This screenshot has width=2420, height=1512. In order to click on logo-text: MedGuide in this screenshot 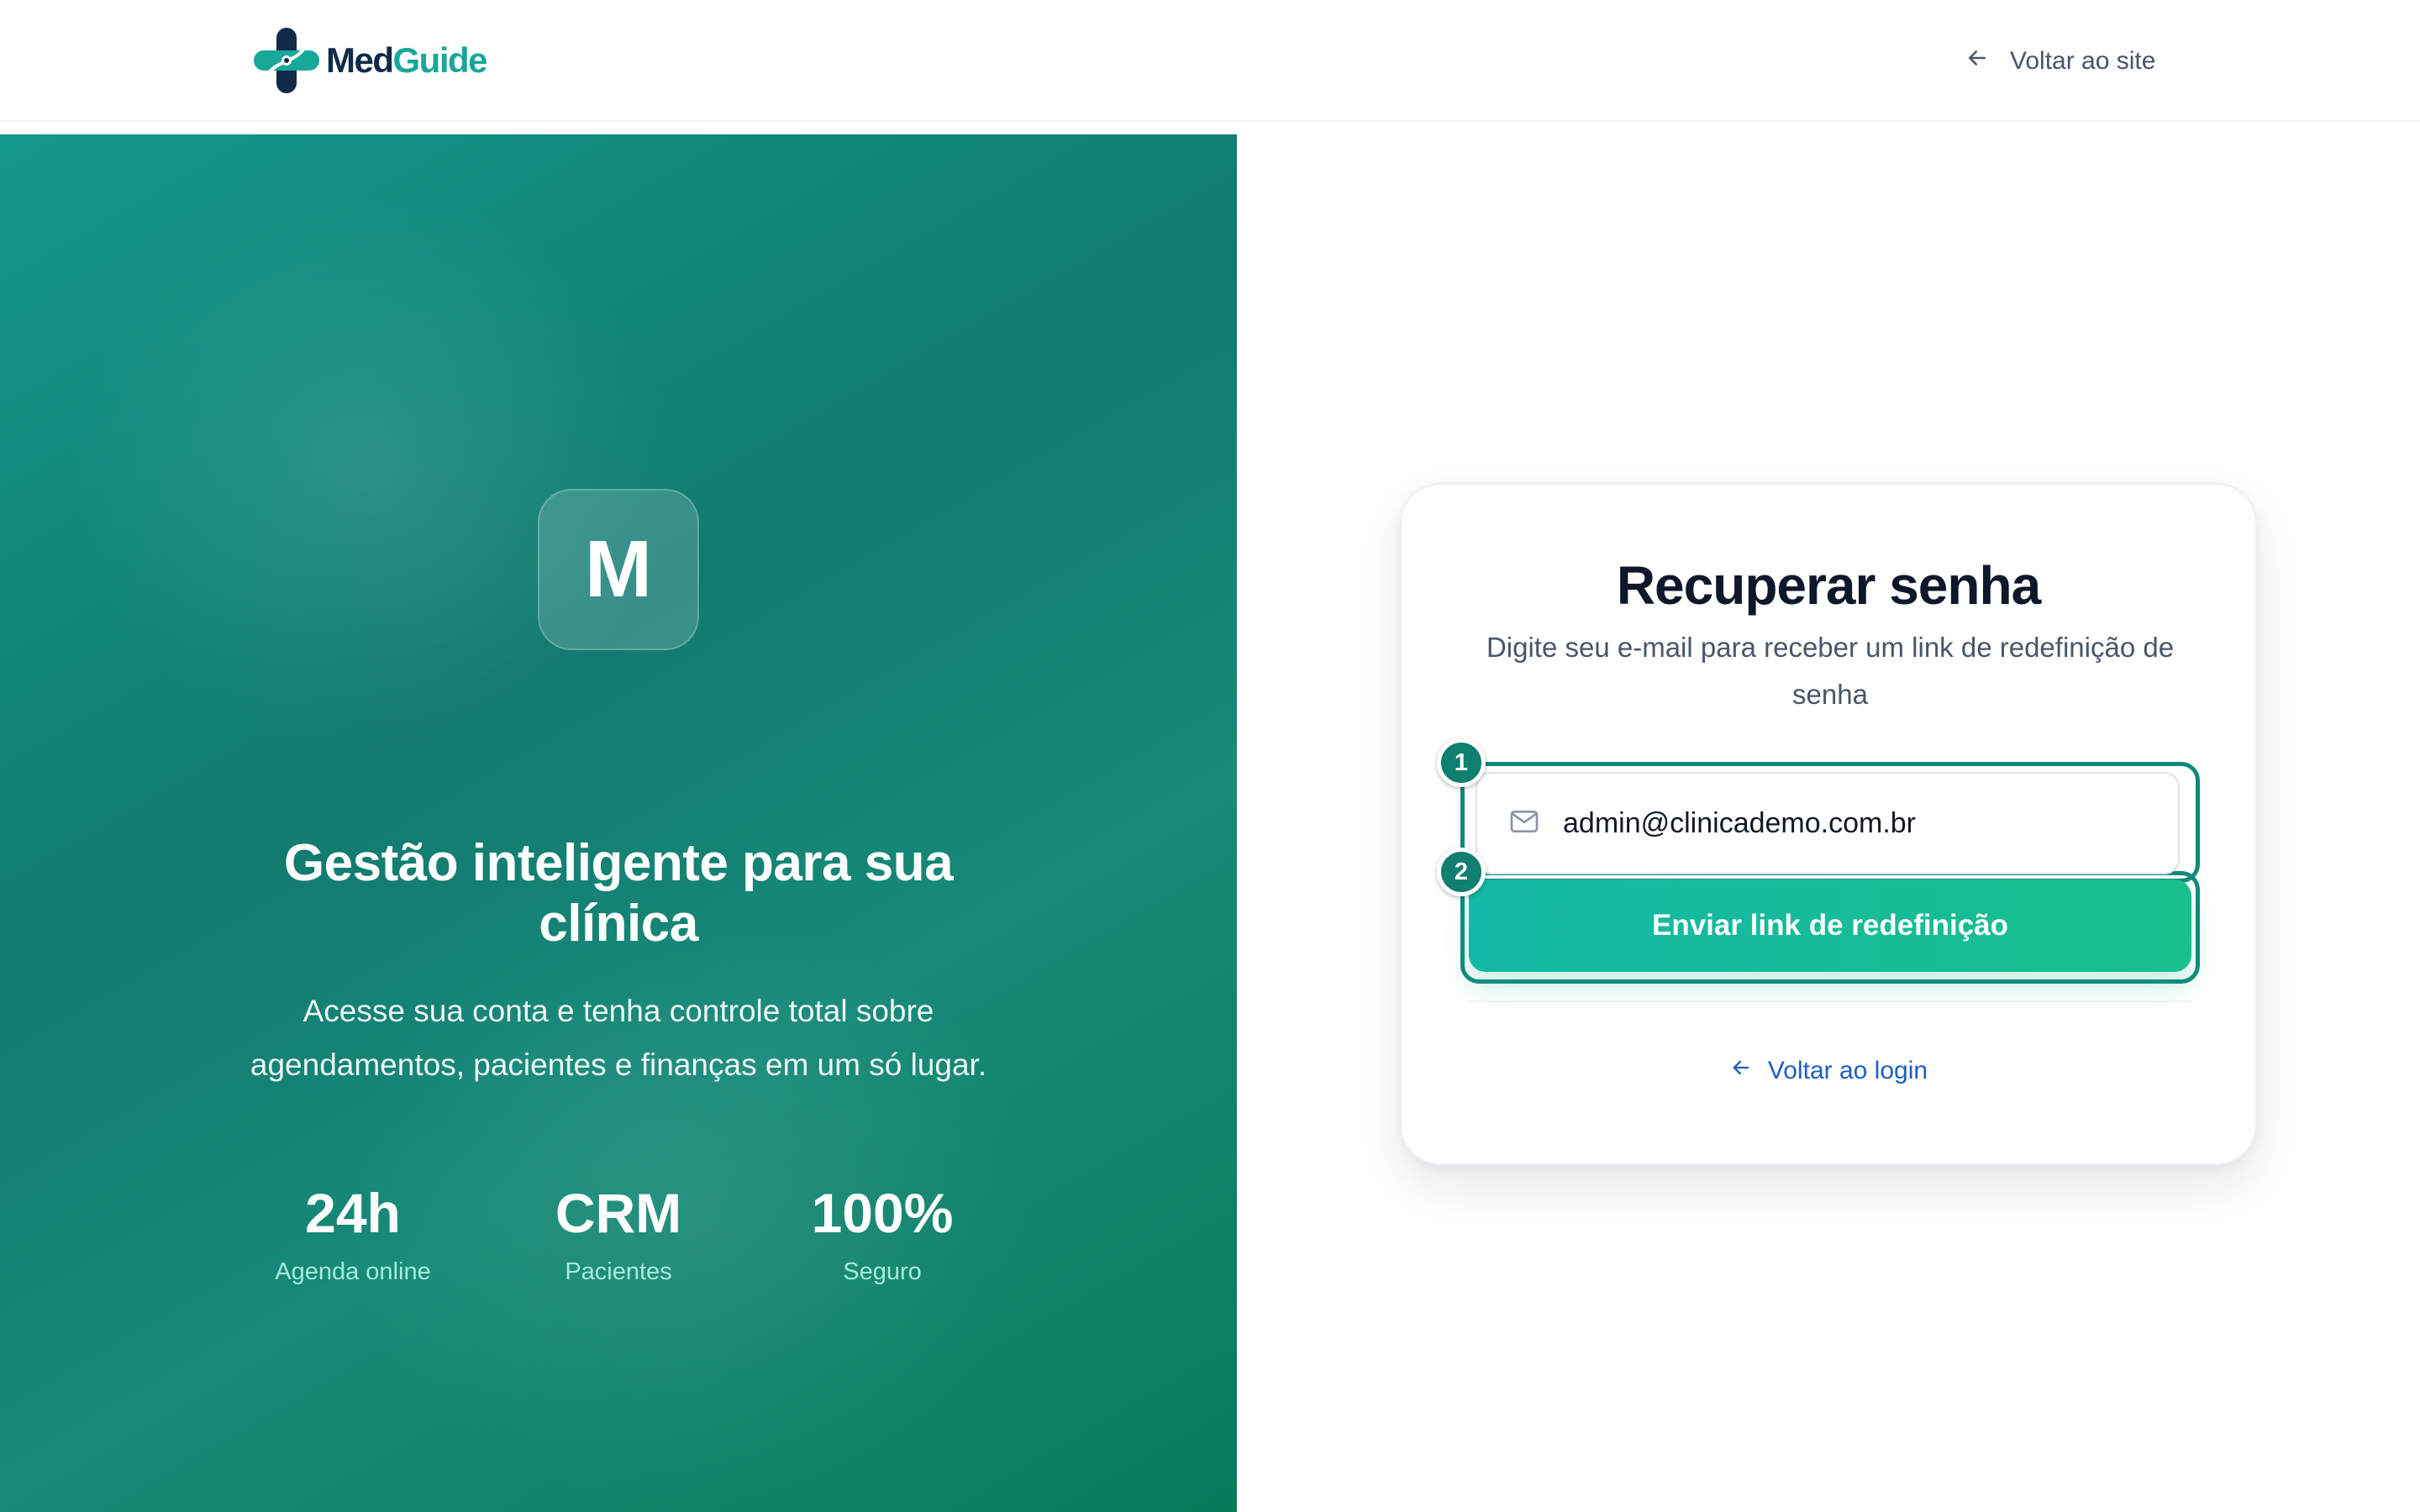, I will do `click(407, 60)`.